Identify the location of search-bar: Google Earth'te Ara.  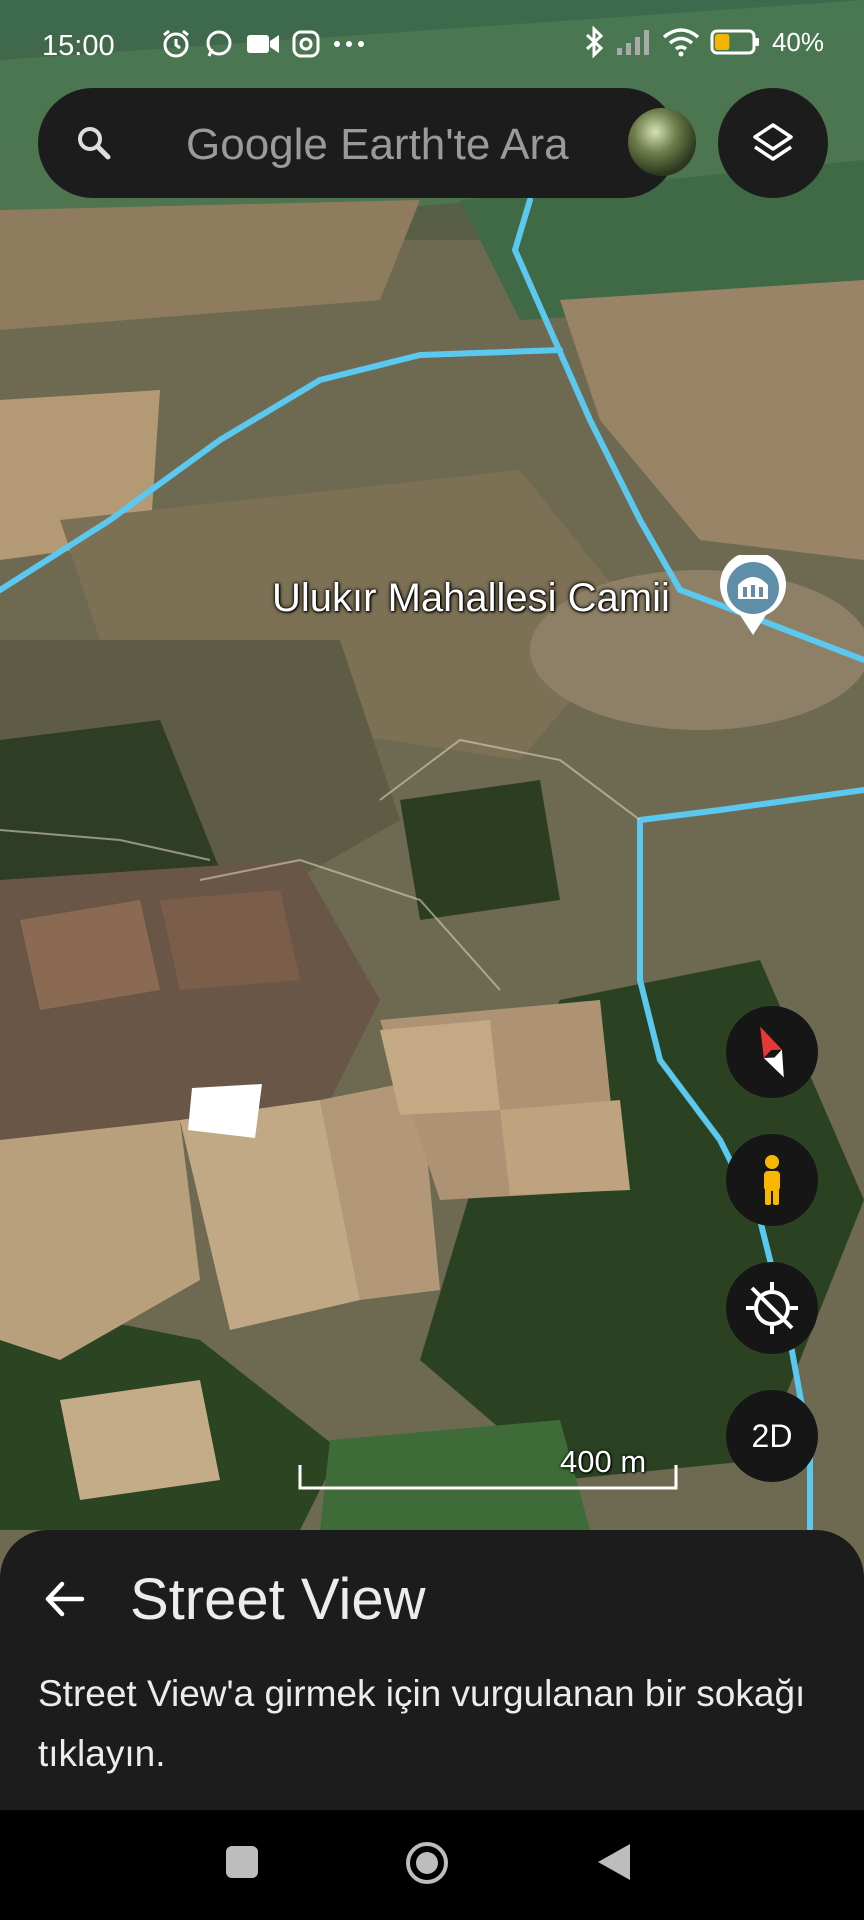
(367, 143).